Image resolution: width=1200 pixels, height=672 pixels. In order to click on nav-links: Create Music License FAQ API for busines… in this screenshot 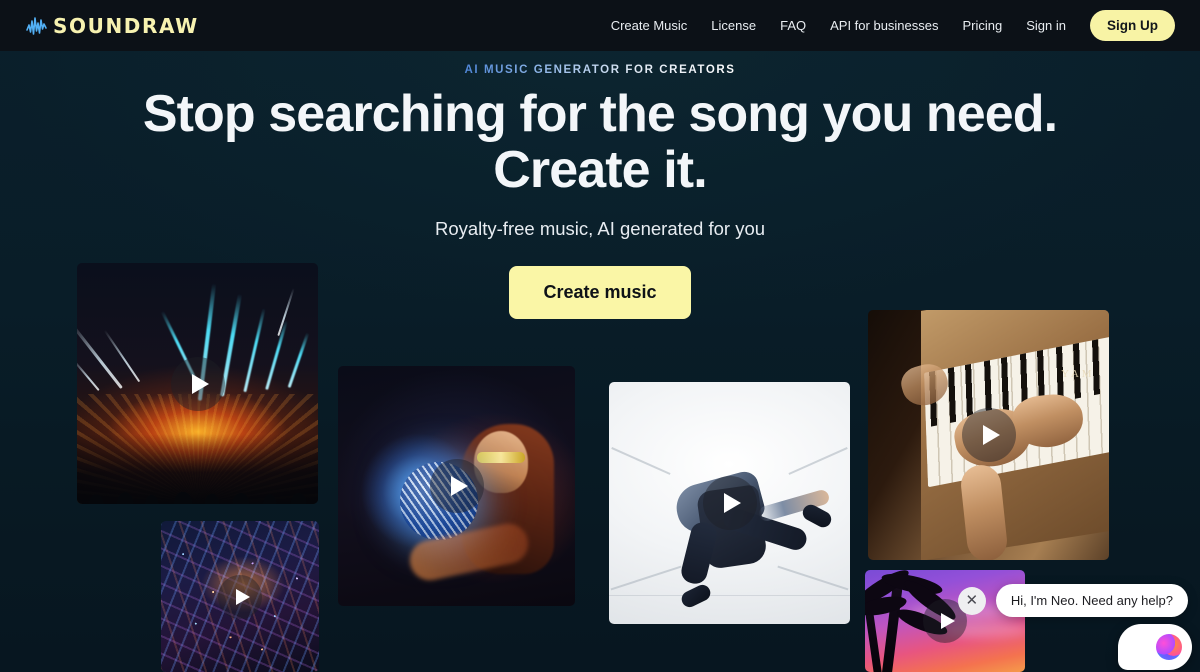, I will do `click(893, 25)`.